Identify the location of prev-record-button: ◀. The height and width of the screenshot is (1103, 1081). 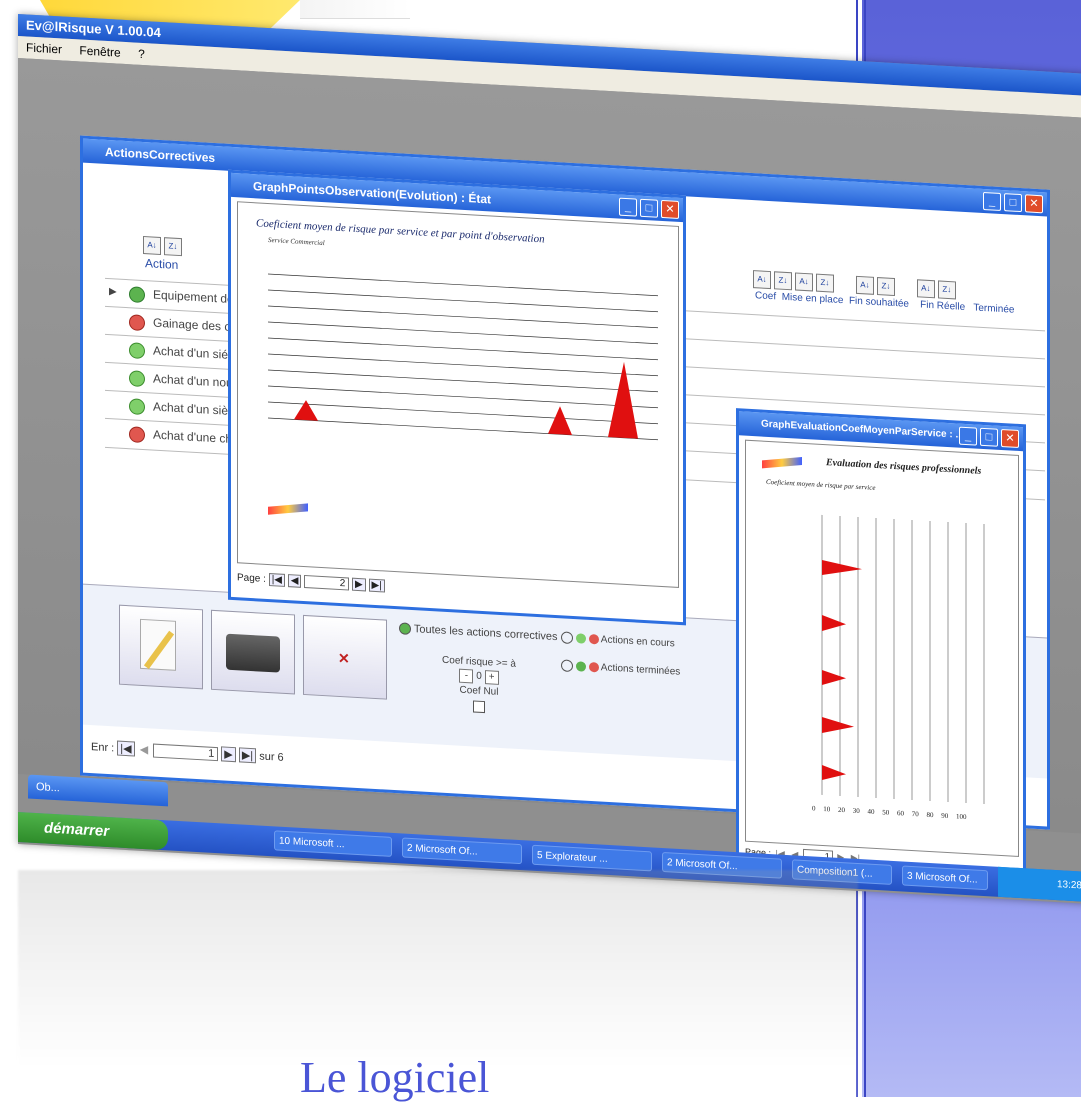
(144, 750).